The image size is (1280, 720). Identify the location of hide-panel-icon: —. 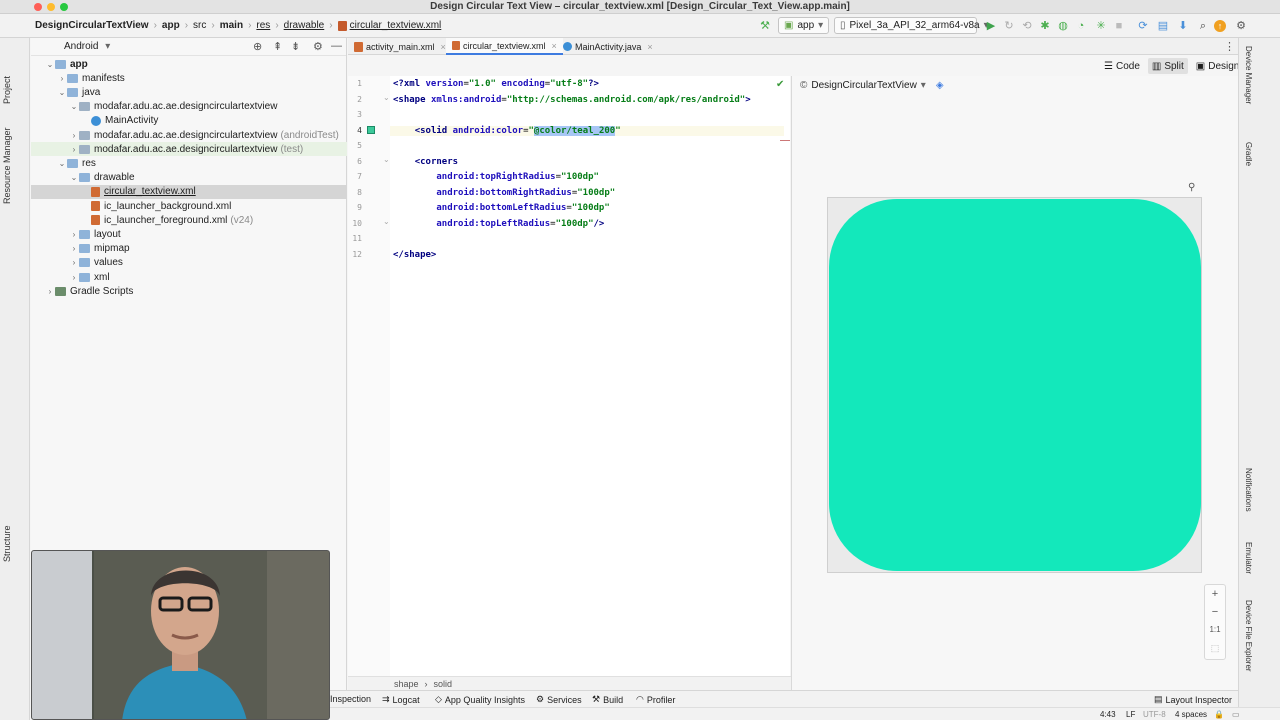
(336, 46).